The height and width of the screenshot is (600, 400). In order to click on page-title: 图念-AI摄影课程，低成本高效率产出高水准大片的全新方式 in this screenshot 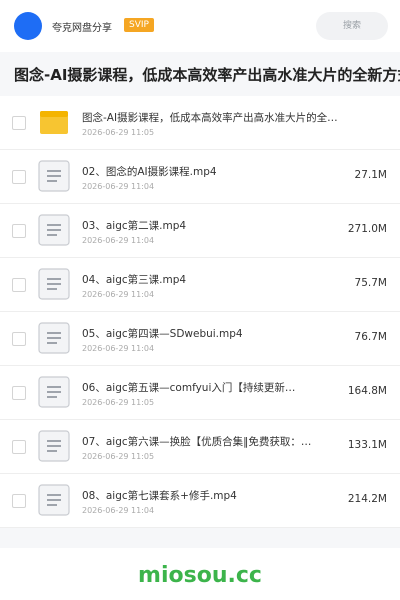, I will do `click(207, 75)`.